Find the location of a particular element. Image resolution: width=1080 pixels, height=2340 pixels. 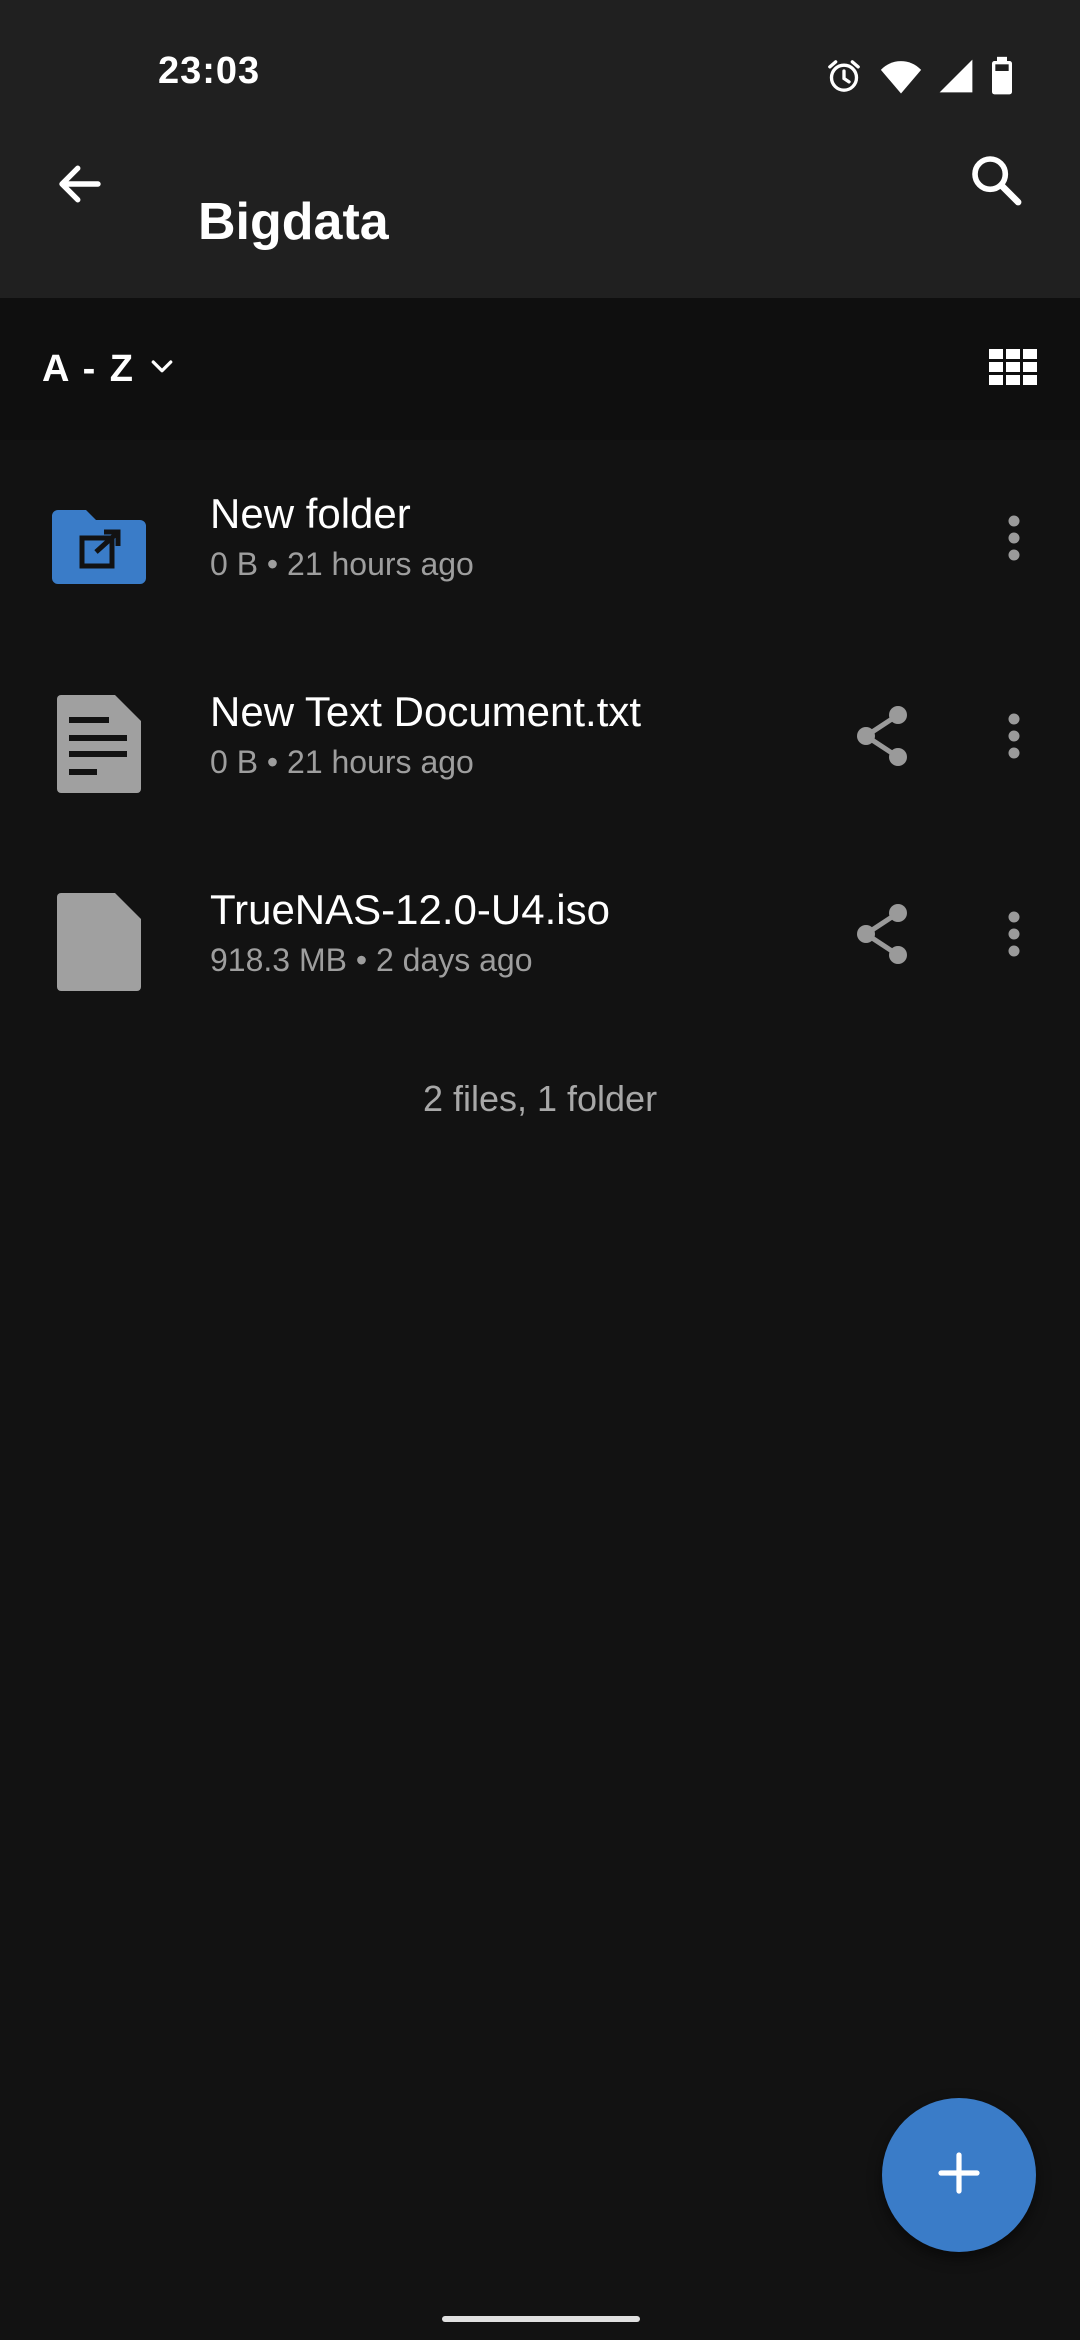

alarm-icon is located at coordinates (844, 76).